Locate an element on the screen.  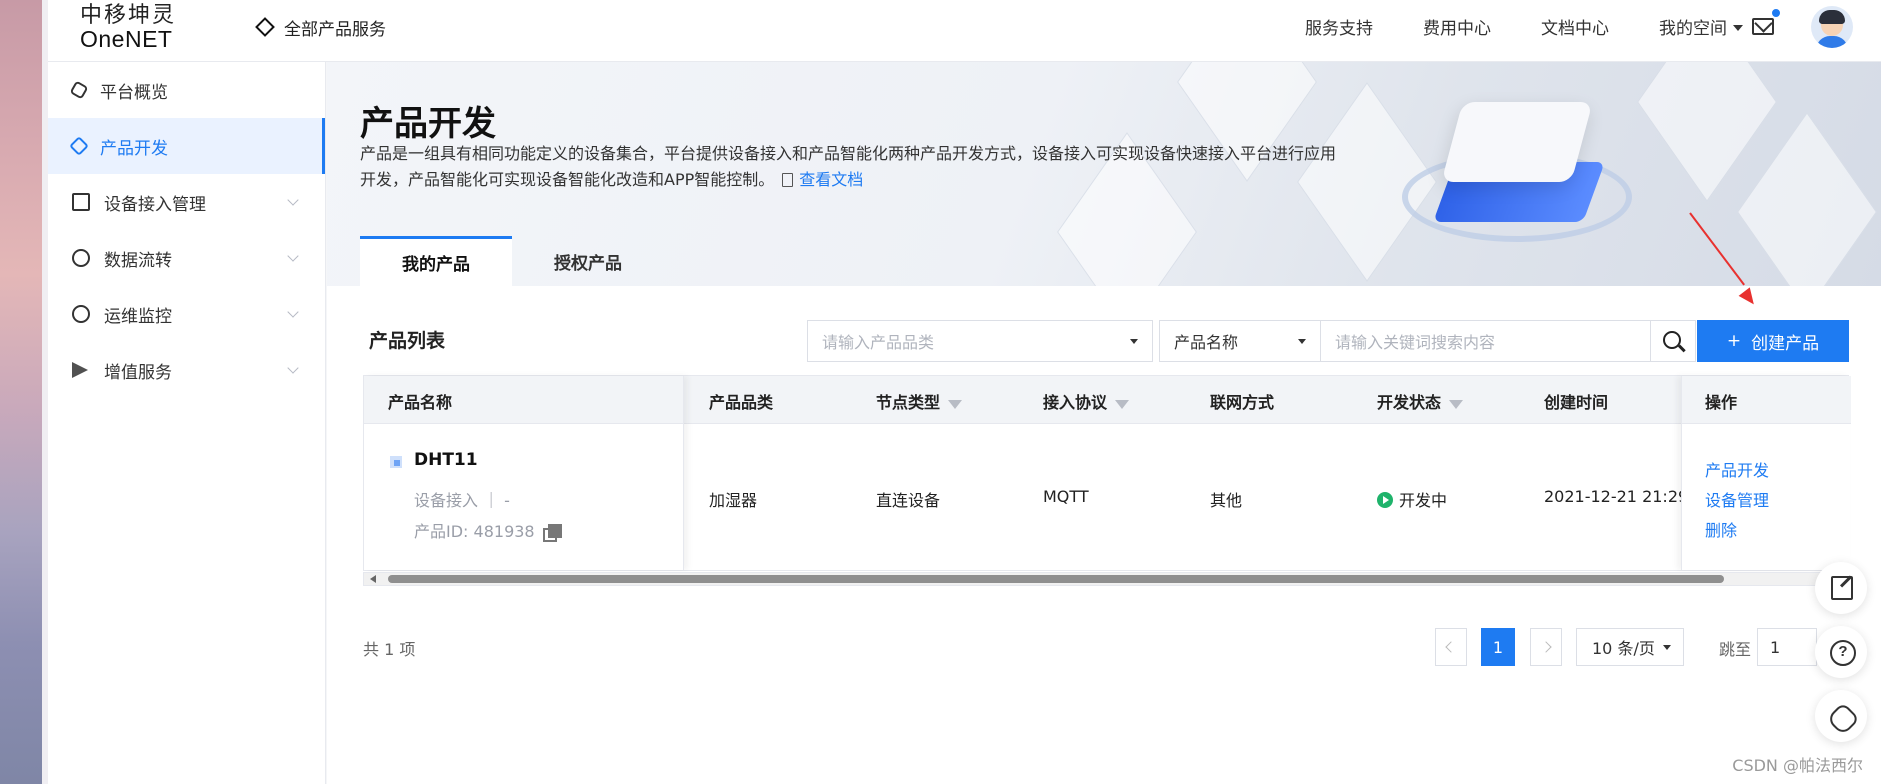
jump-page-input: 1 is located at coordinates (1787, 647).